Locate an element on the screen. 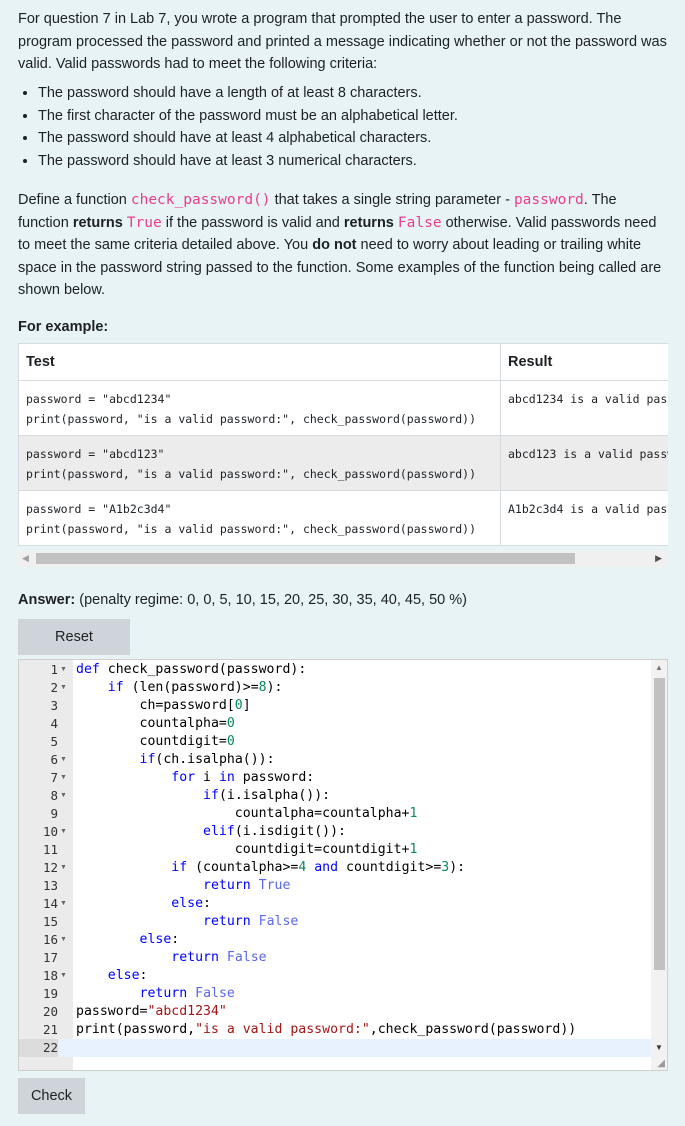 The image size is (685, 1126). function-name-code: check_password() is located at coordinates (200, 200).